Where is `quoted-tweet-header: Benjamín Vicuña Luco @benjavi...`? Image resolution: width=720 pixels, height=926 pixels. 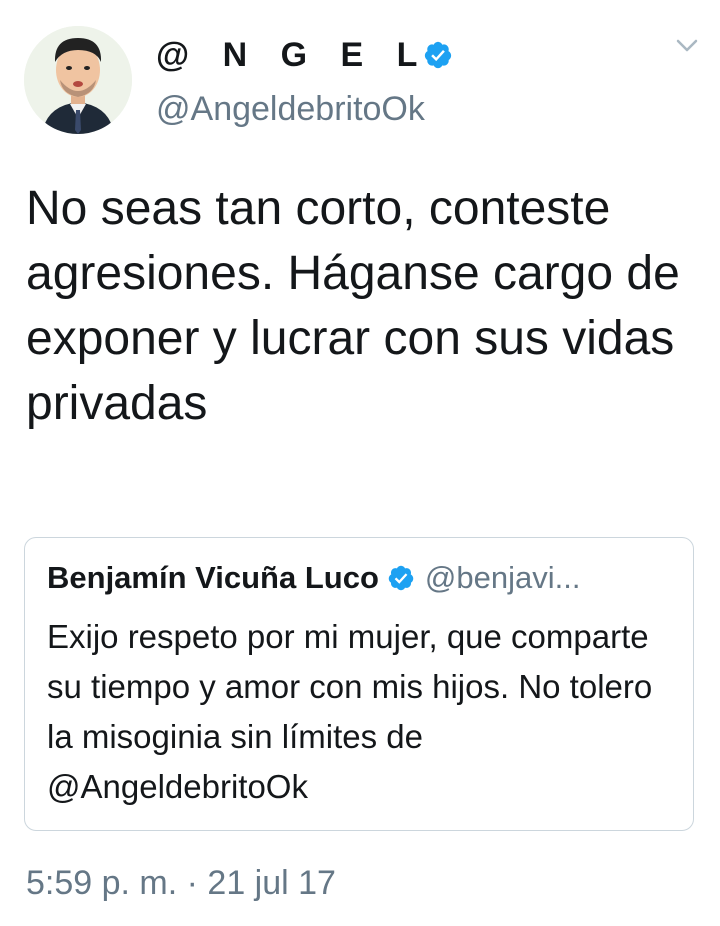 quoted-tweet-header: Benjamín Vicuña Luco @benjavi... is located at coordinates (362, 578).